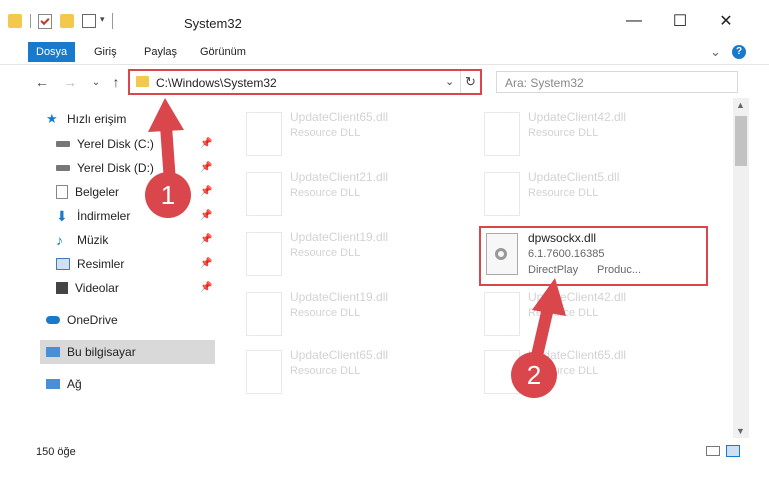 Image resolution: width=769 pixels, height=495 pixels. I want to click on step-badge-2: 2, so click(534, 375).